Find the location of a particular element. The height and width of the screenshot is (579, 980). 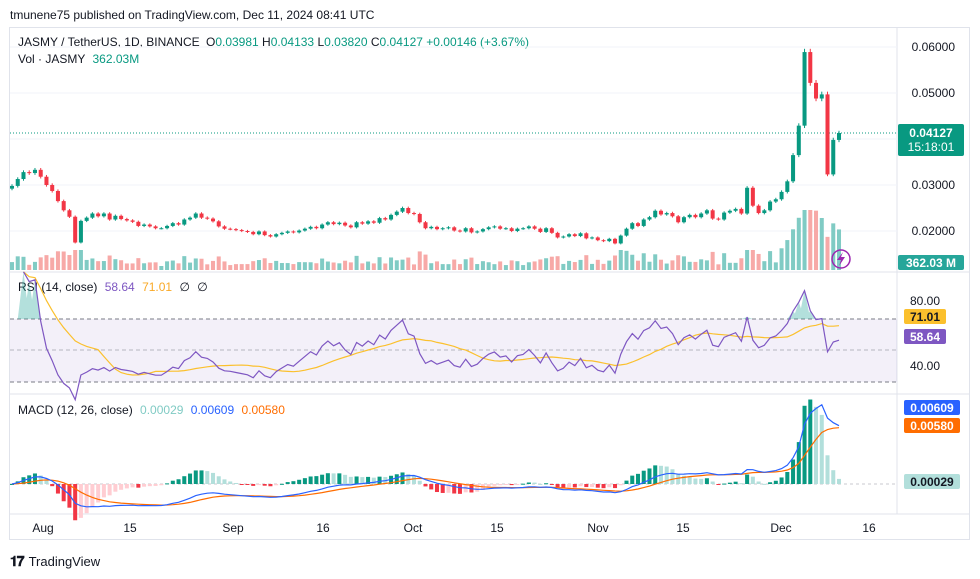

rsi-overbought-fill is located at coordinates (422, 295).